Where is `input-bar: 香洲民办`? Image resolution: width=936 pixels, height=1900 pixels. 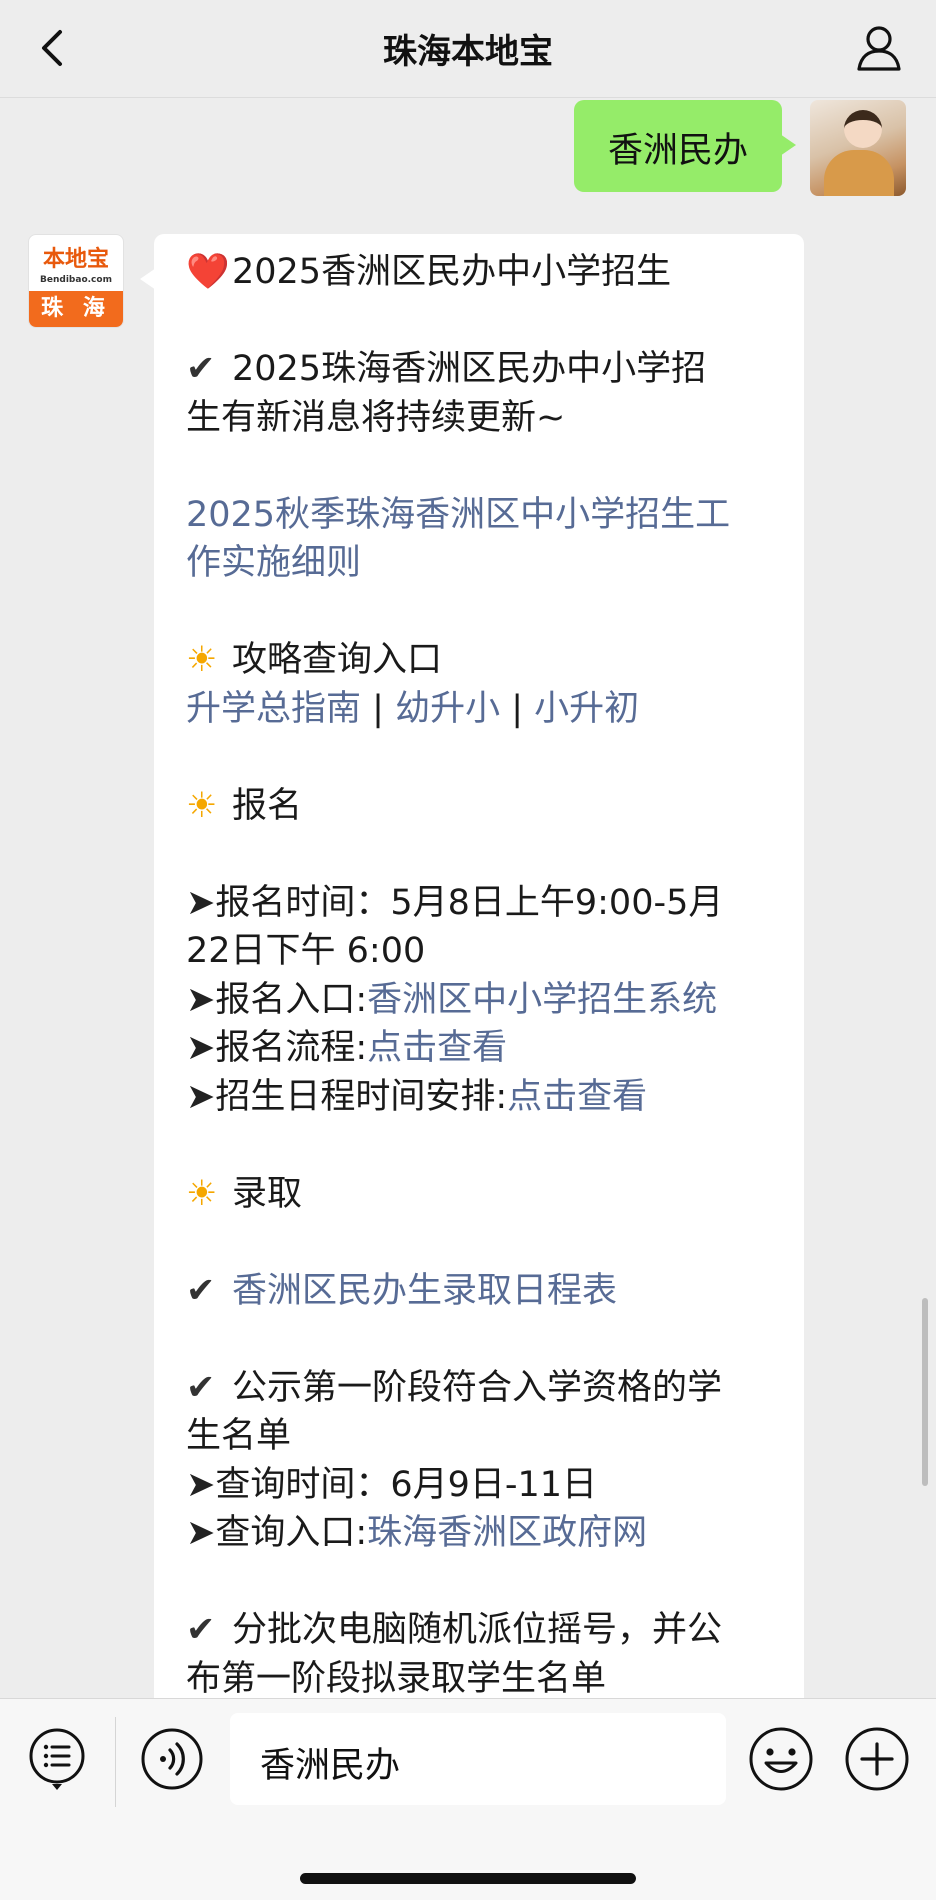
input-bar: 香洲民办 is located at coordinates (468, 1799).